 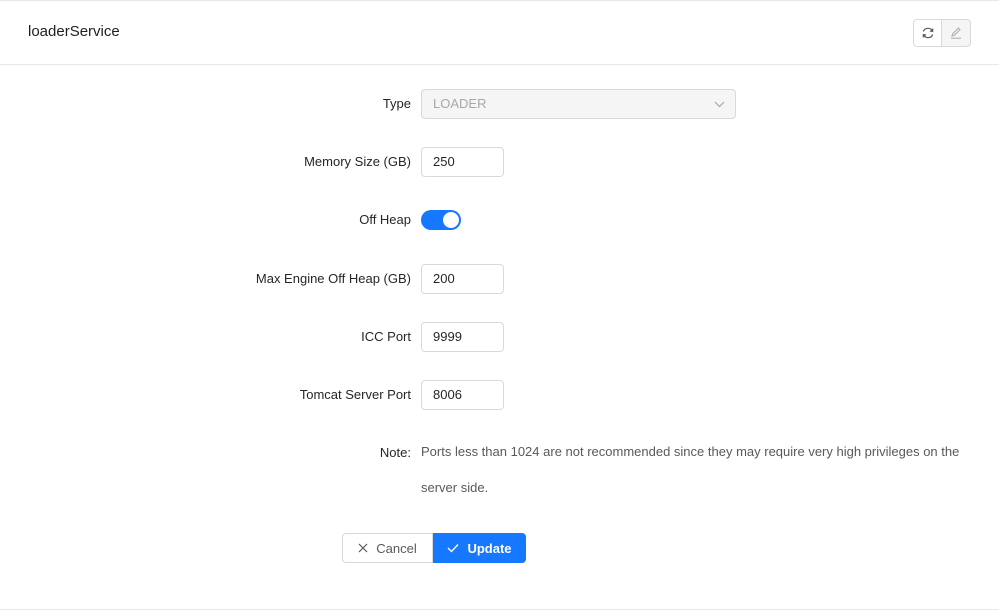 What do you see at coordinates (386, 336) in the screenshot?
I see `icc-port-label: ICC Port` at bounding box center [386, 336].